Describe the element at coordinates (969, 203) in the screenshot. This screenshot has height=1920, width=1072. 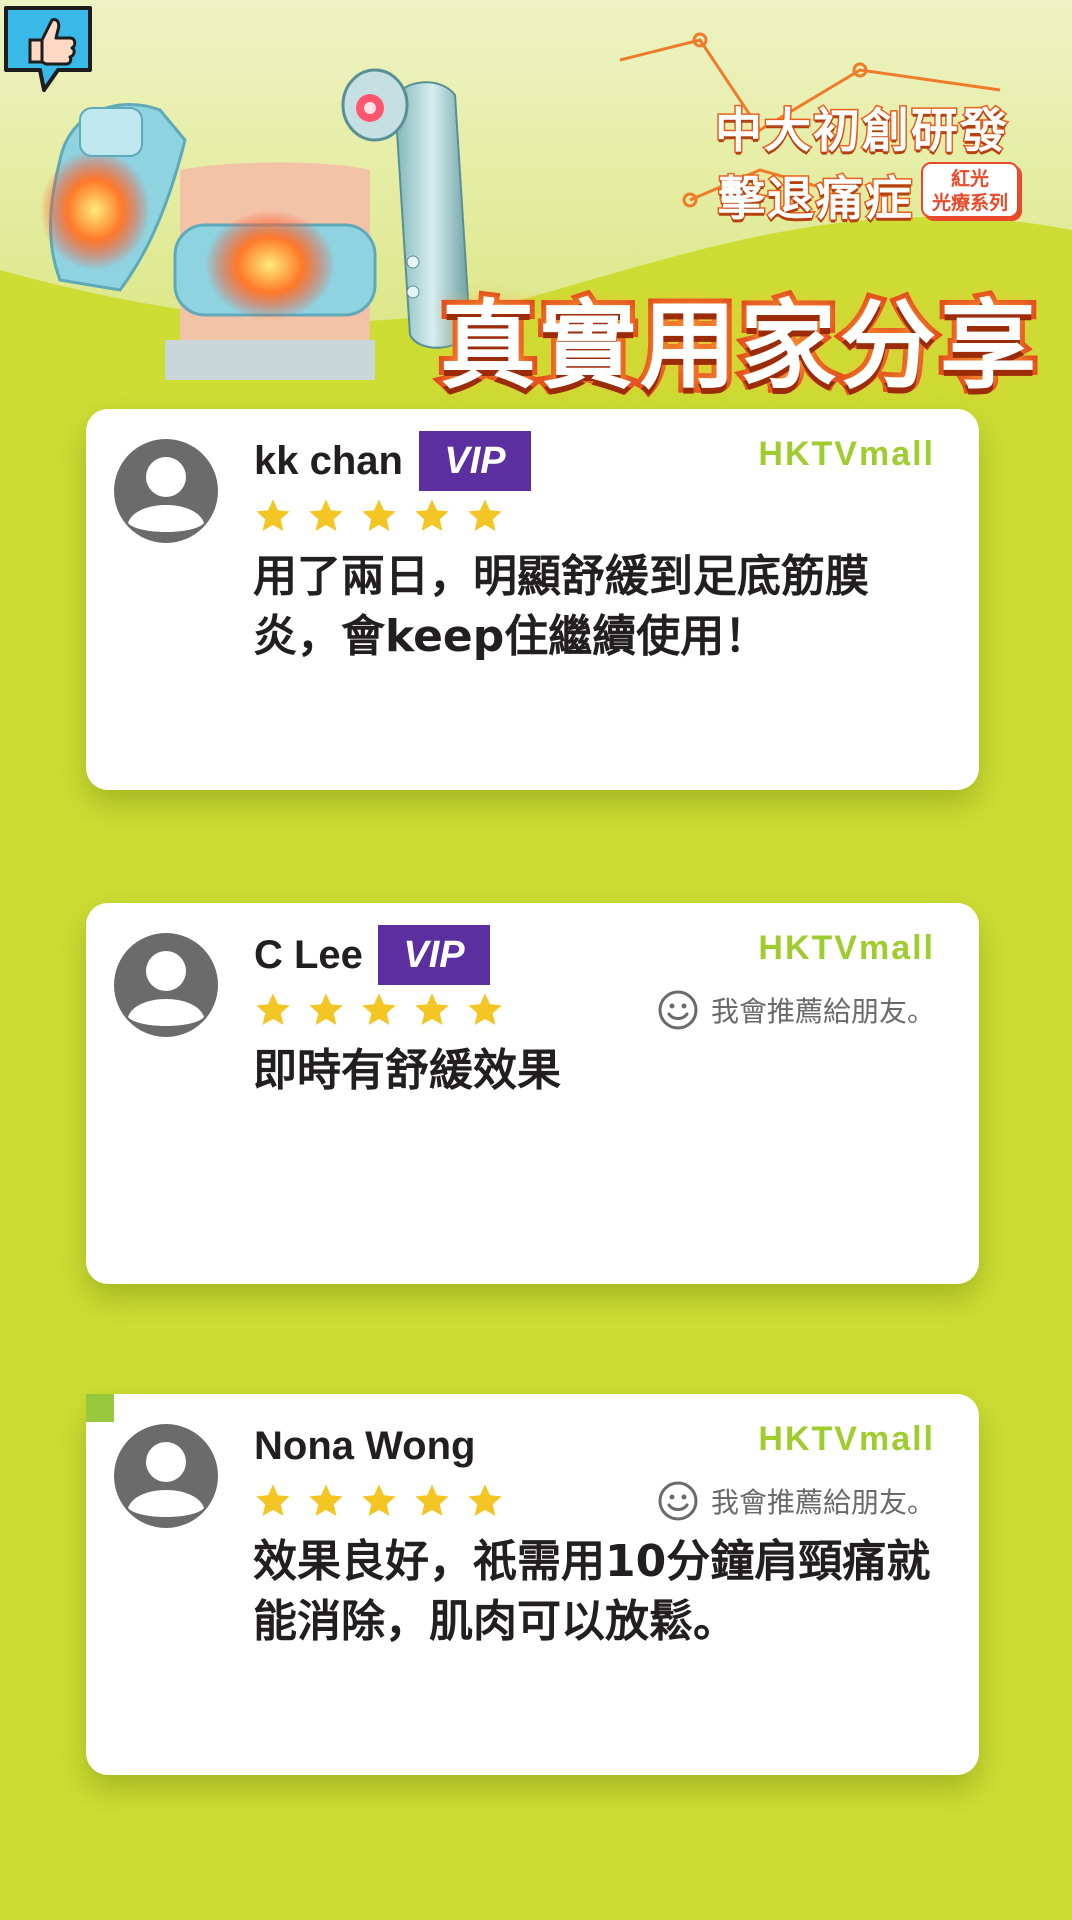
I see `series-badge-line-2: 光療系列` at that location.